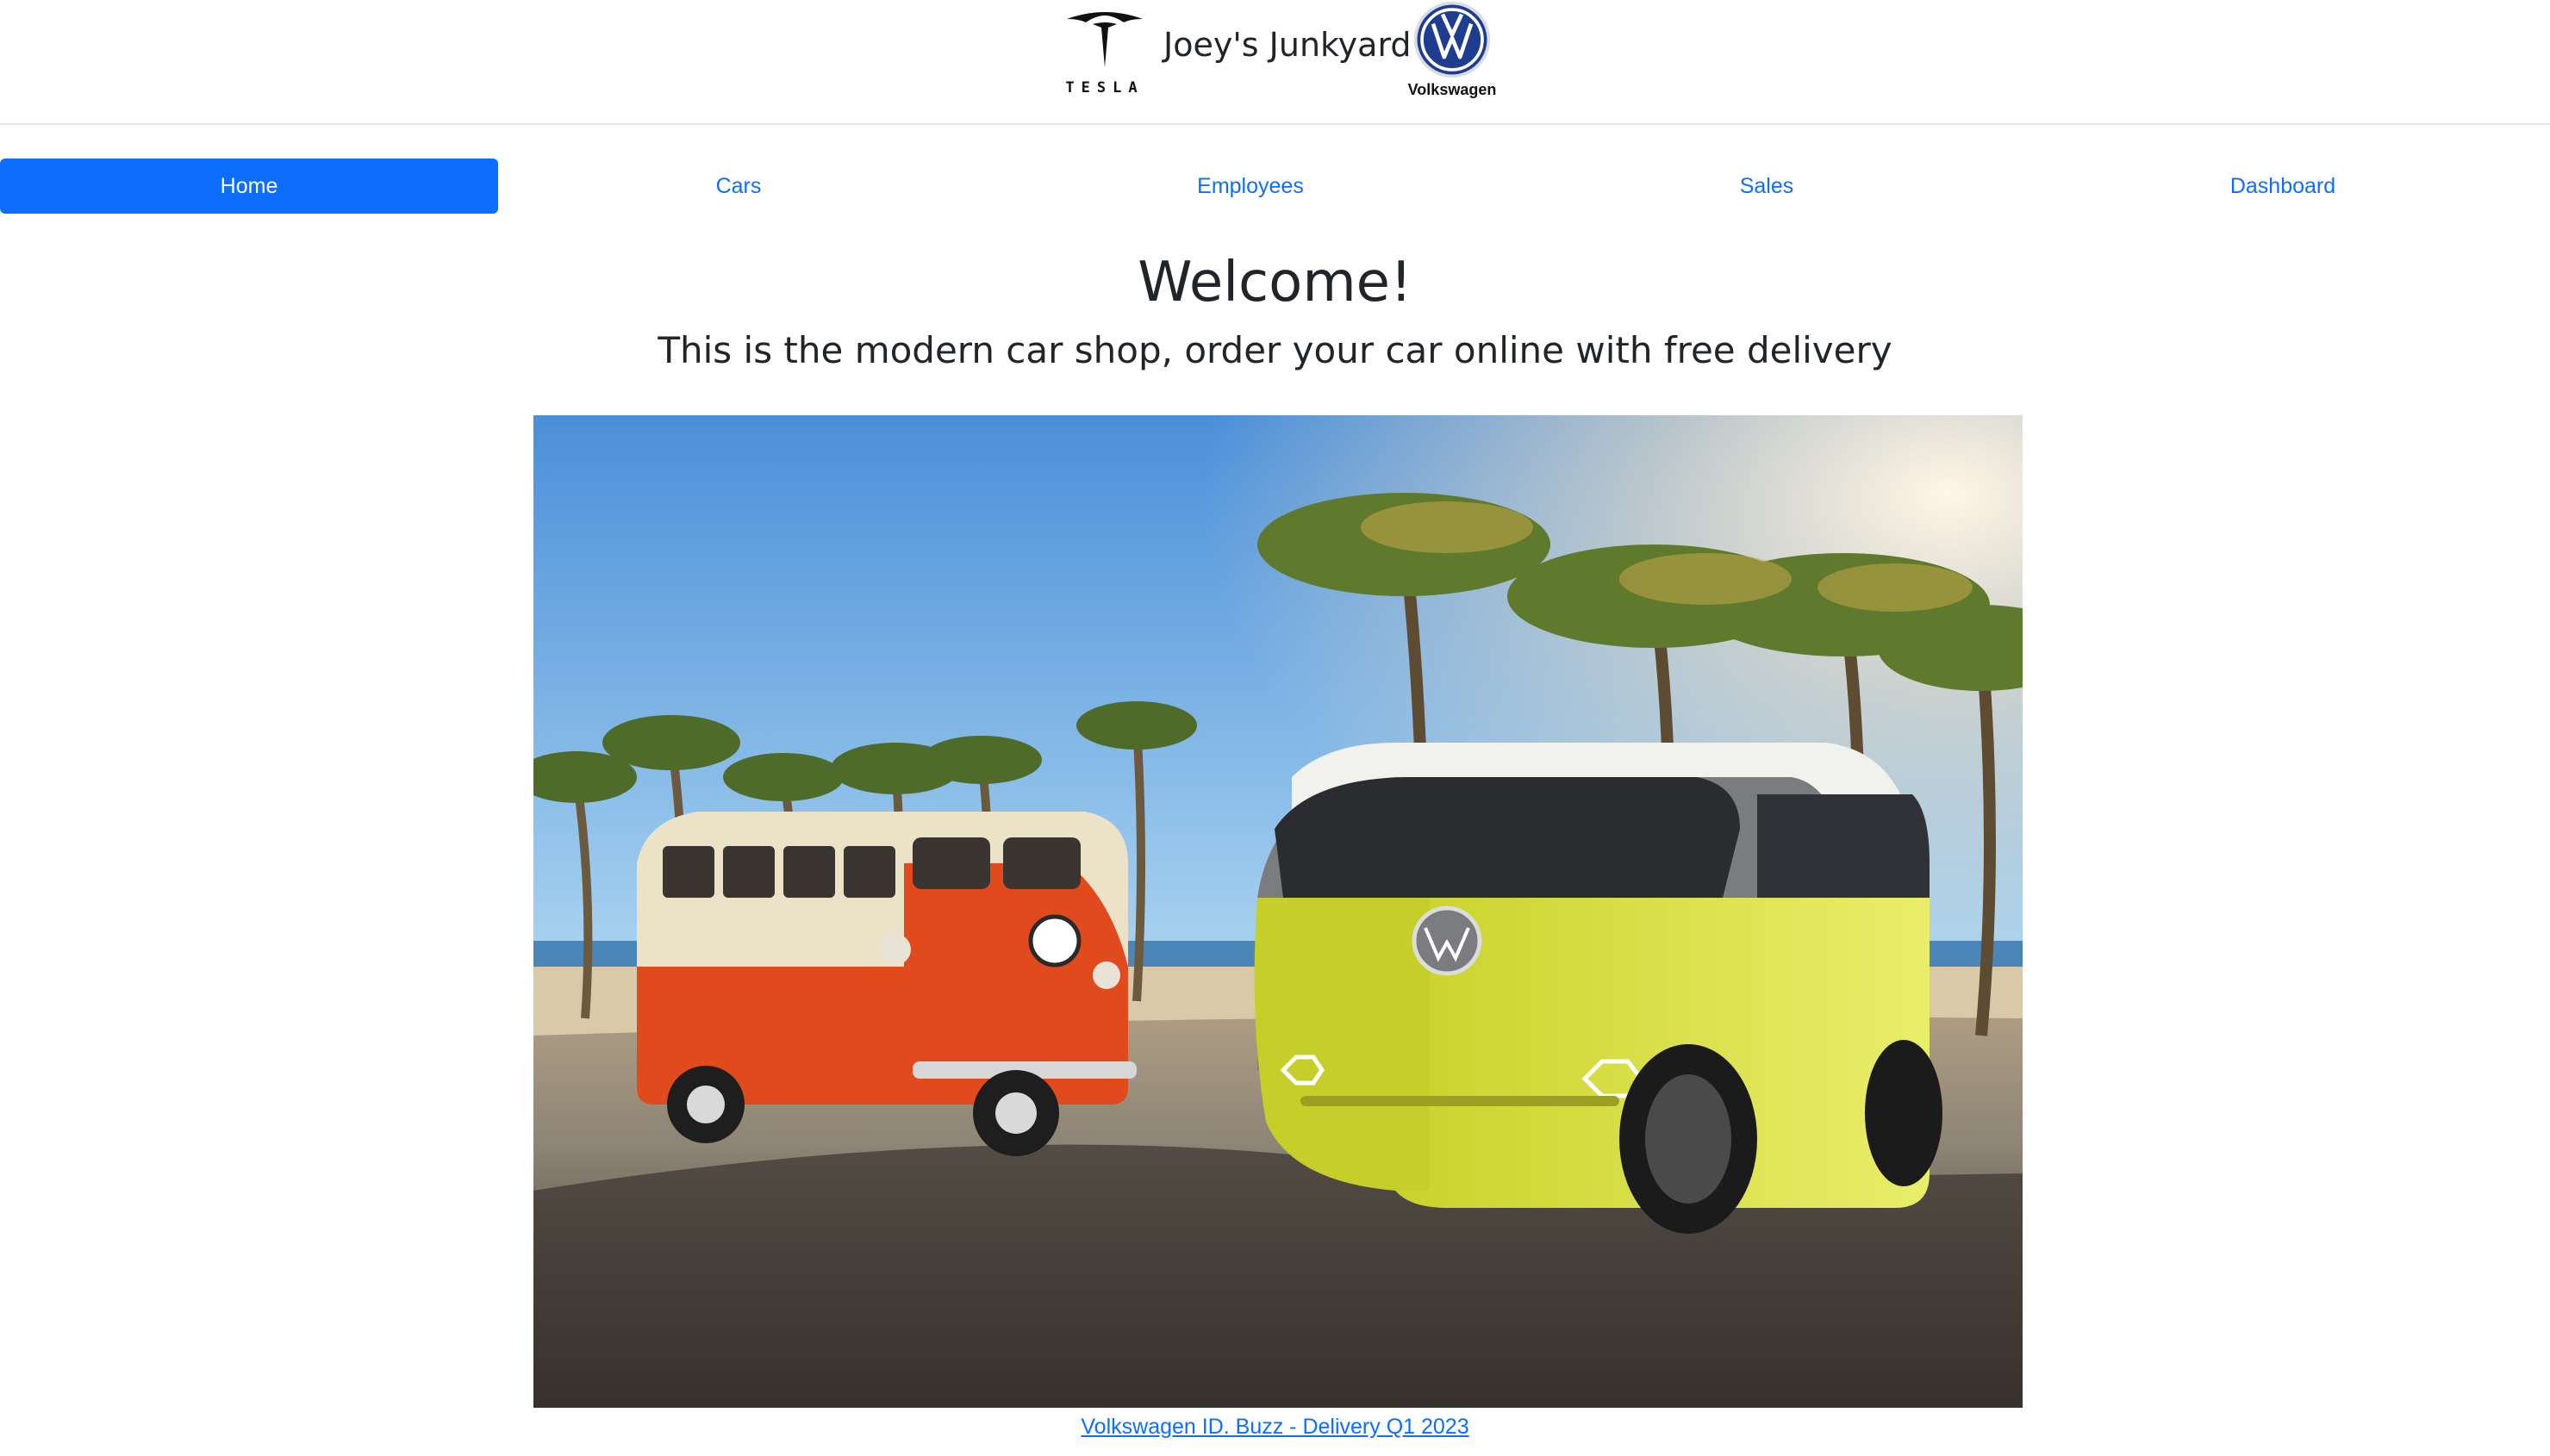  I want to click on hero-caption-link: Volkswagen ID. Buzz - Delivery Q1 2023, so click(1274, 1427).